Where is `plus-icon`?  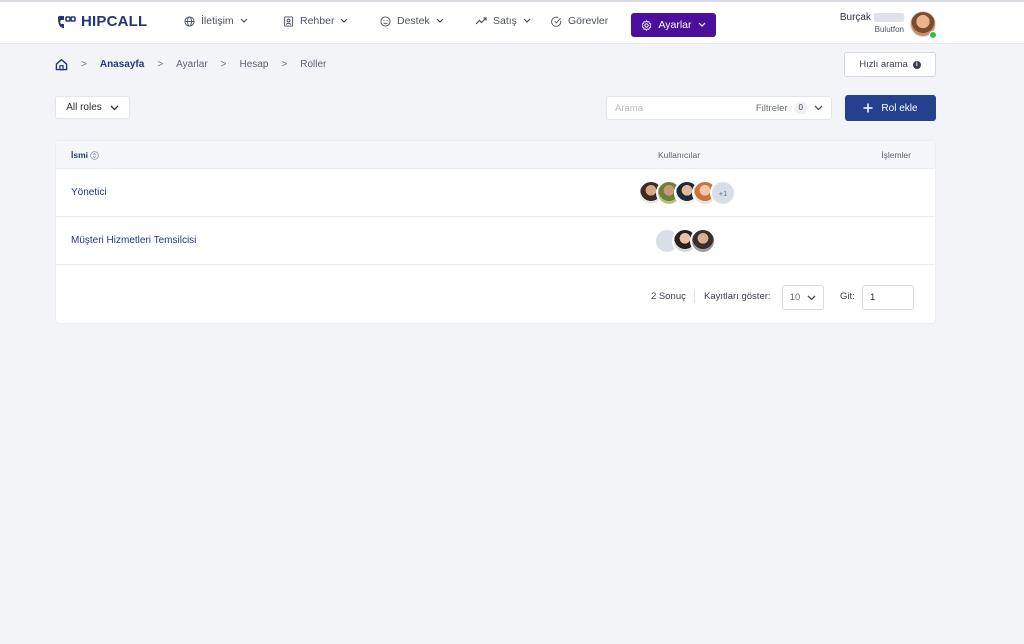
plus-icon is located at coordinates (868, 108).